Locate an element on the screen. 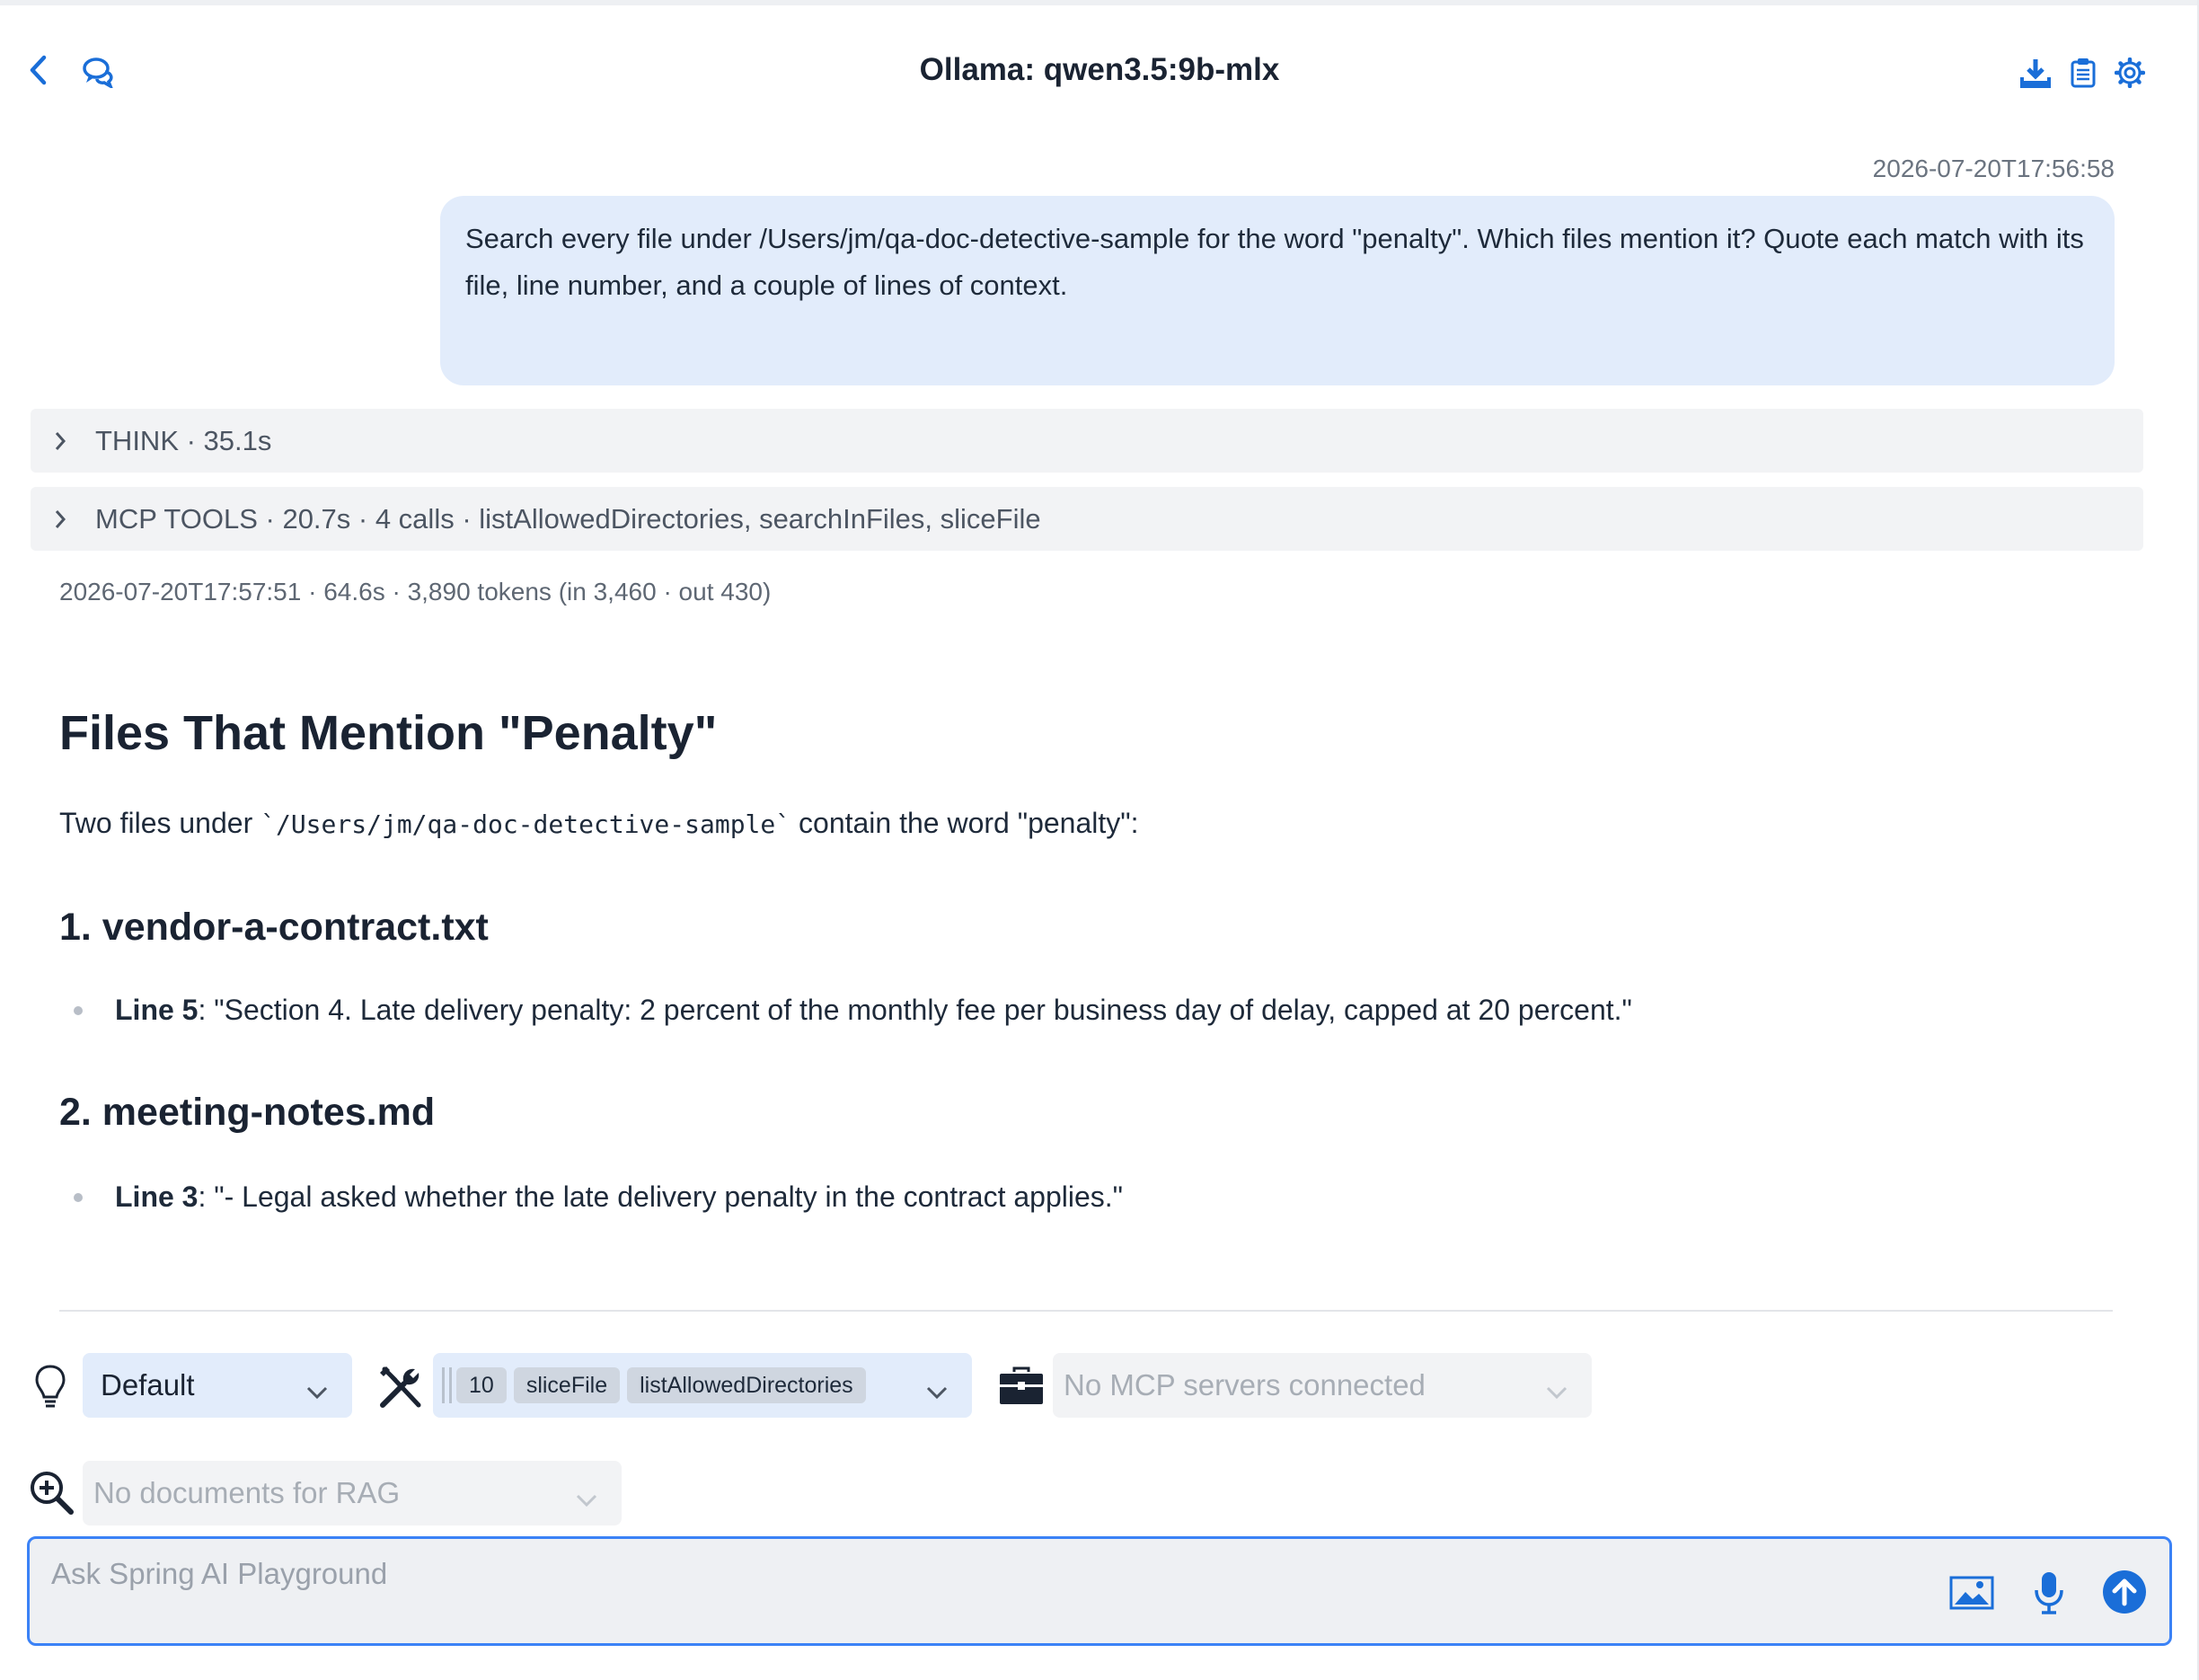  chat-input: Ask Spring AI Playground is located at coordinates (1099, 1591).